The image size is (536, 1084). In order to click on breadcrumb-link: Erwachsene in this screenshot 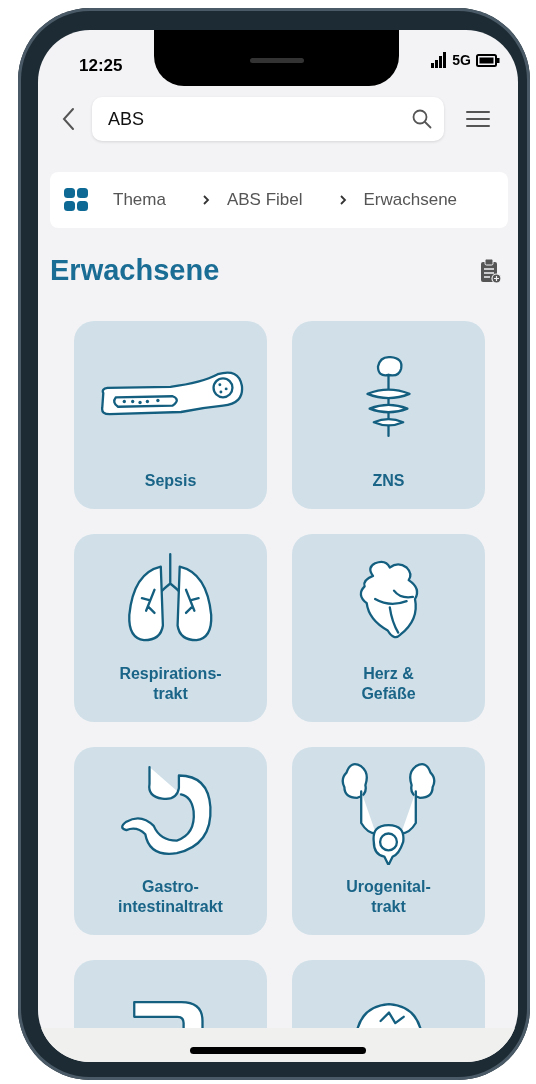, I will do `click(410, 200)`.